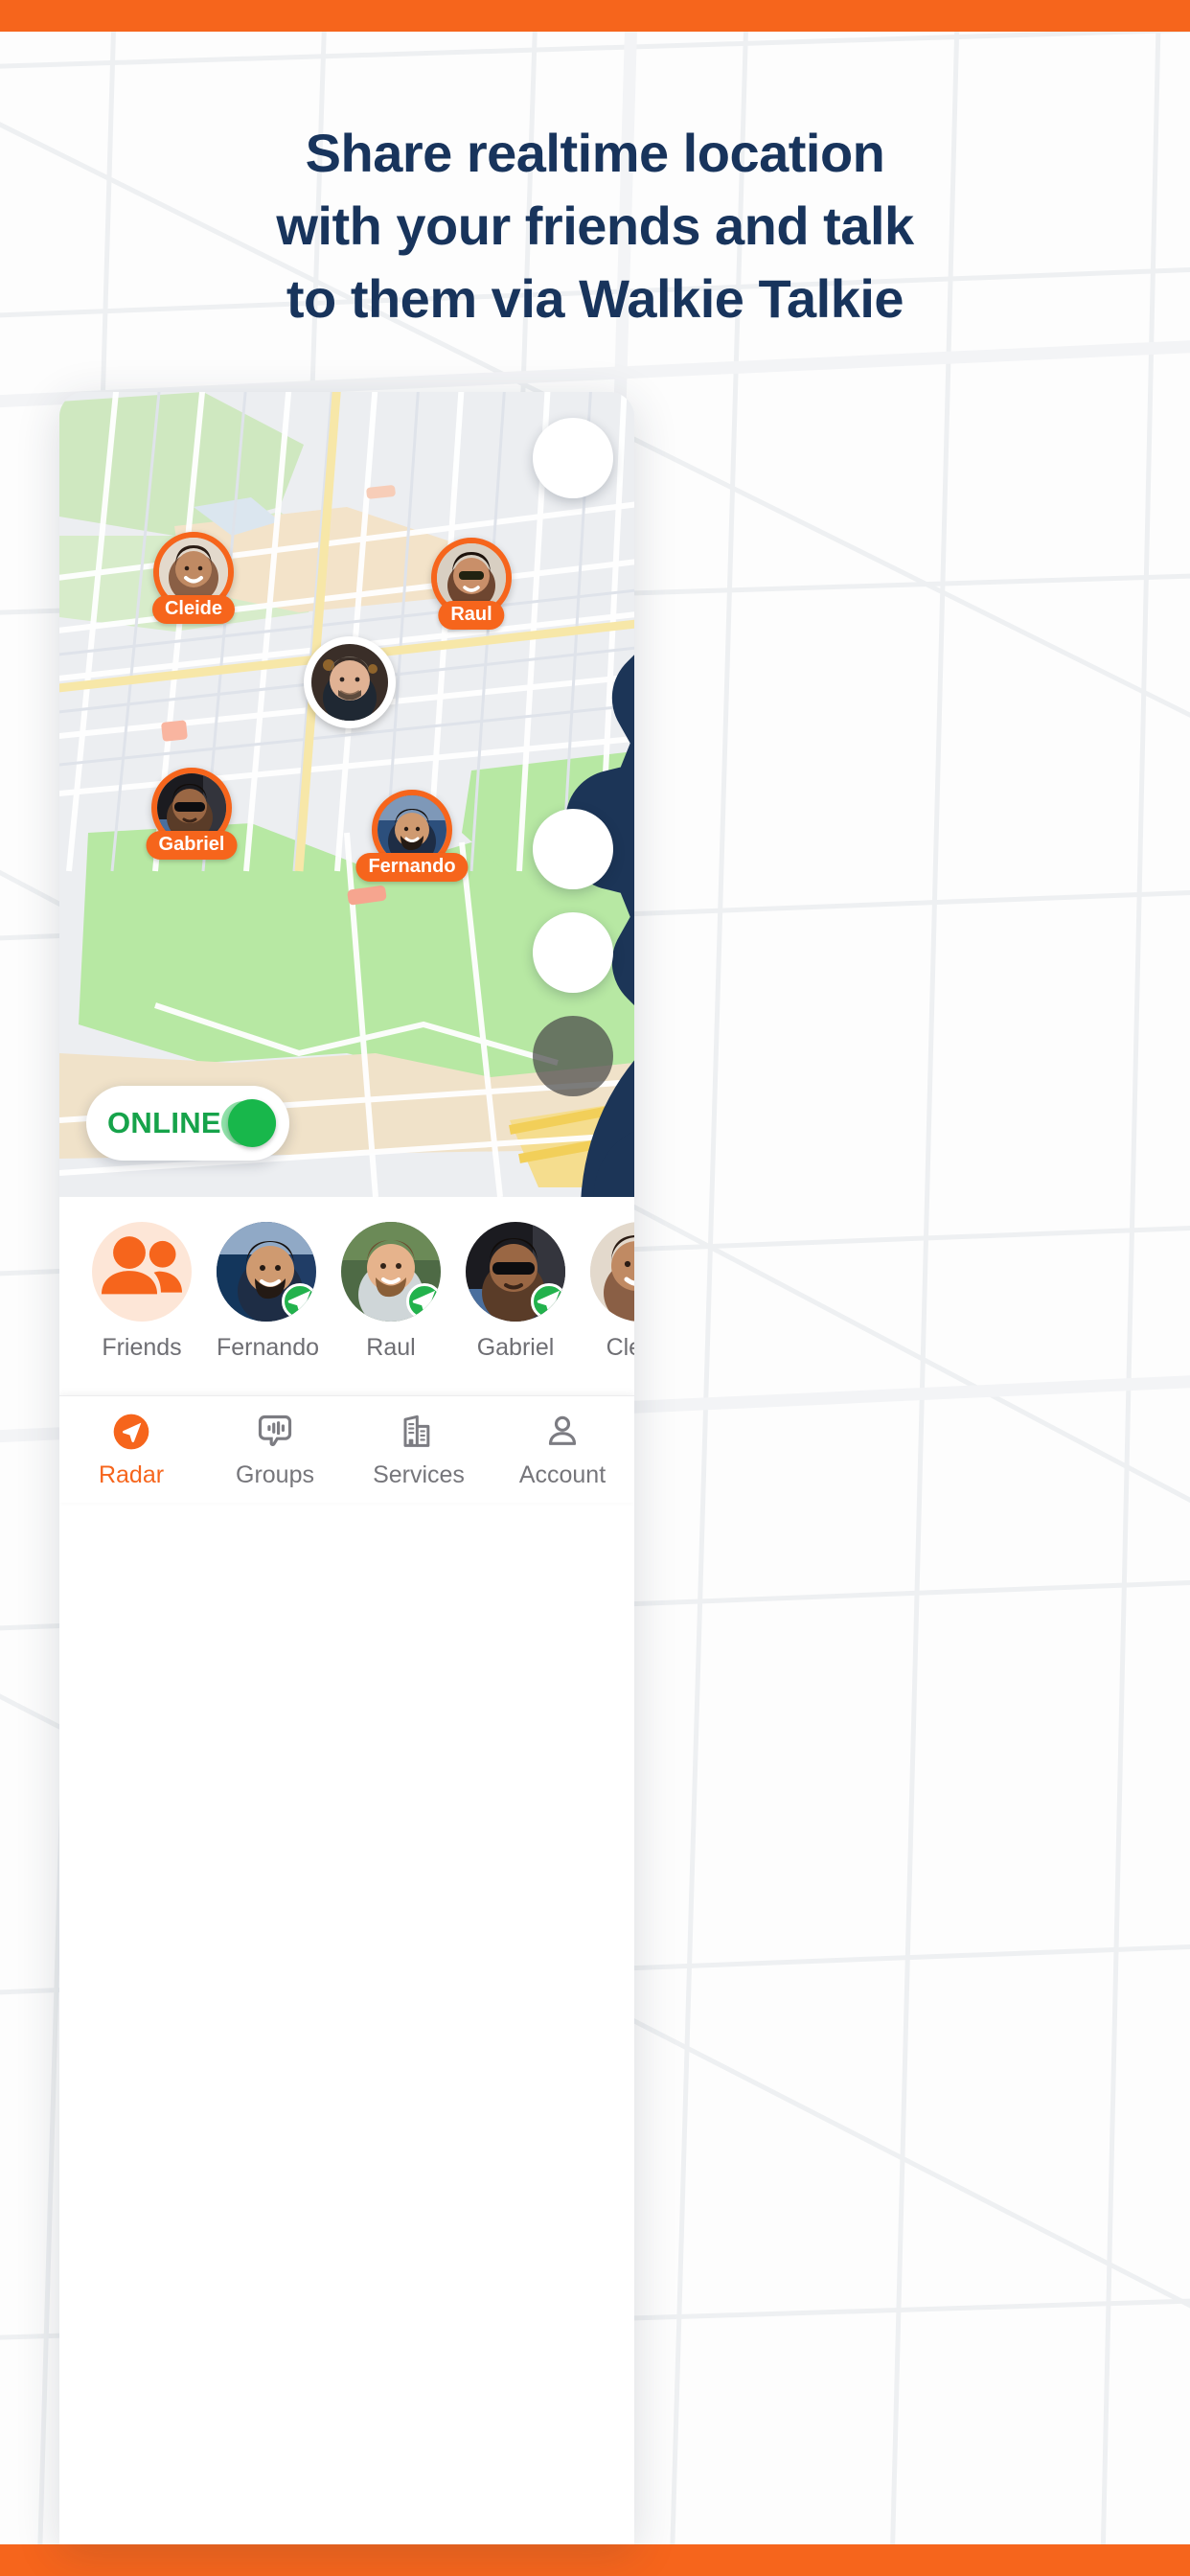  What do you see at coordinates (515, 1347) in the screenshot?
I see `friend-label: Gabriel` at bounding box center [515, 1347].